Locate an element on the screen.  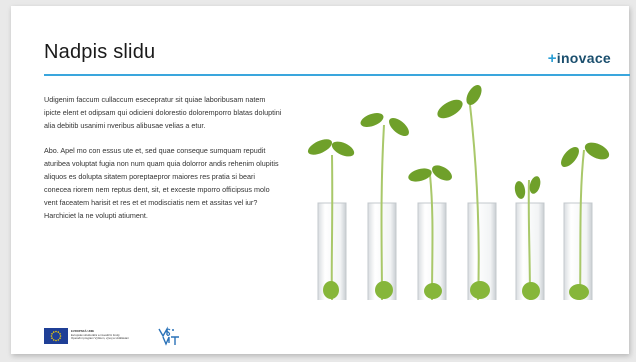
test-tubes is located at coordinates (455, 251).